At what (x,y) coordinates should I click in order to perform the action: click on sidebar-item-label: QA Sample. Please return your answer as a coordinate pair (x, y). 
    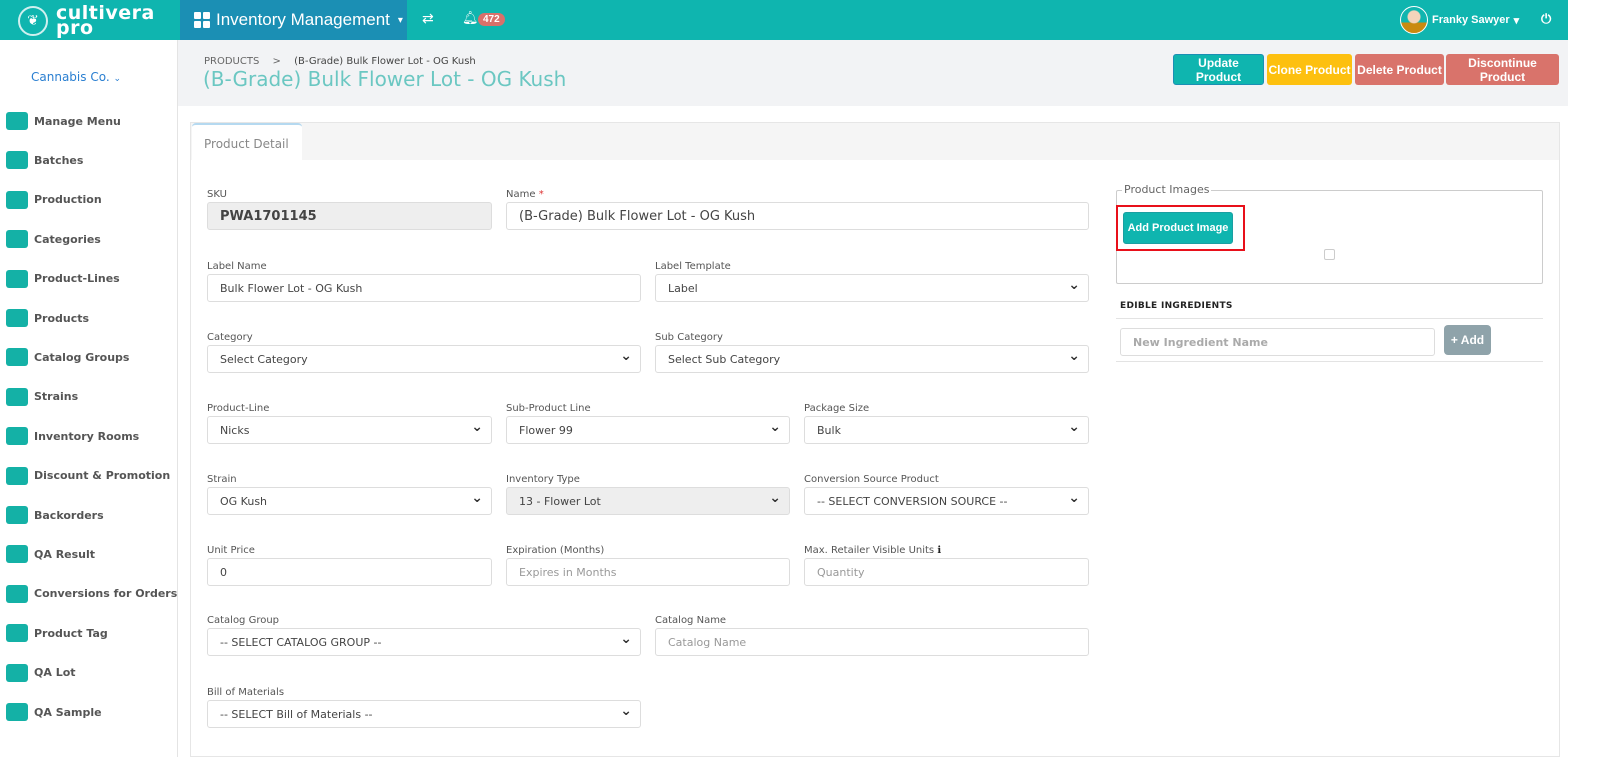
    Looking at the image, I should click on (68, 712).